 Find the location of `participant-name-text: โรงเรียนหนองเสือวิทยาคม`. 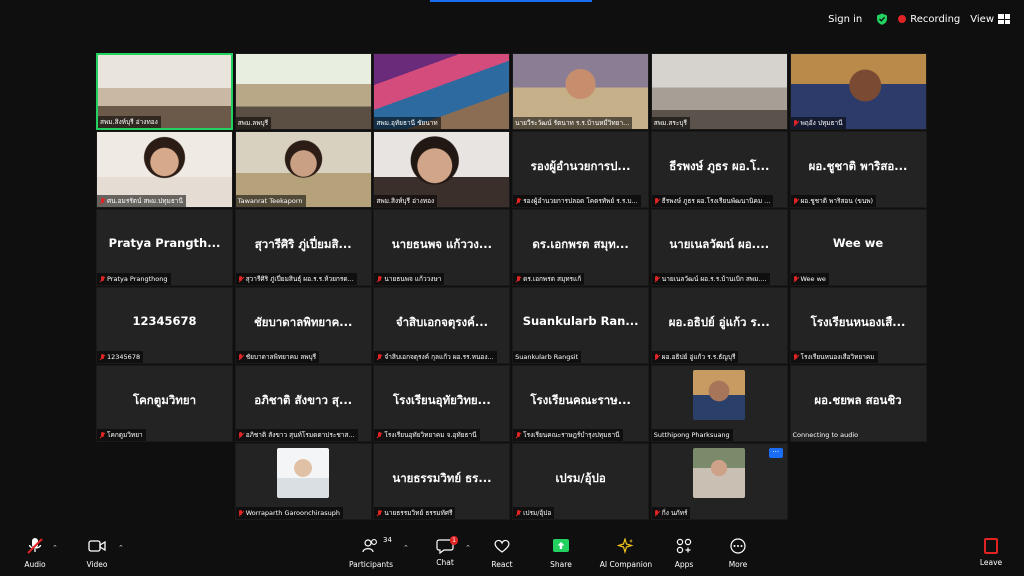

participant-name-text: โรงเรียนหนองเสือวิทยาคม is located at coordinates (837, 357).